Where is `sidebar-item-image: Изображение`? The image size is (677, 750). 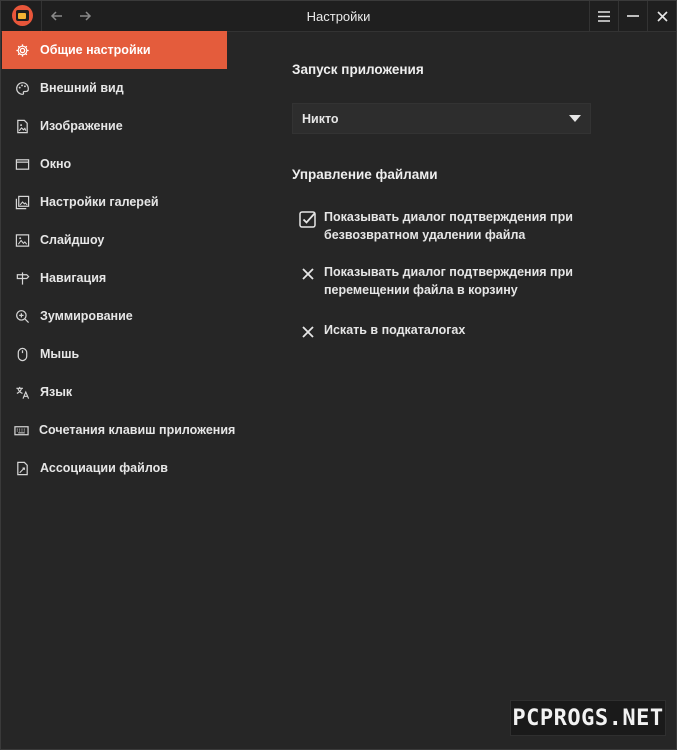 sidebar-item-image: Изображение is located at coordinates (114, 126).